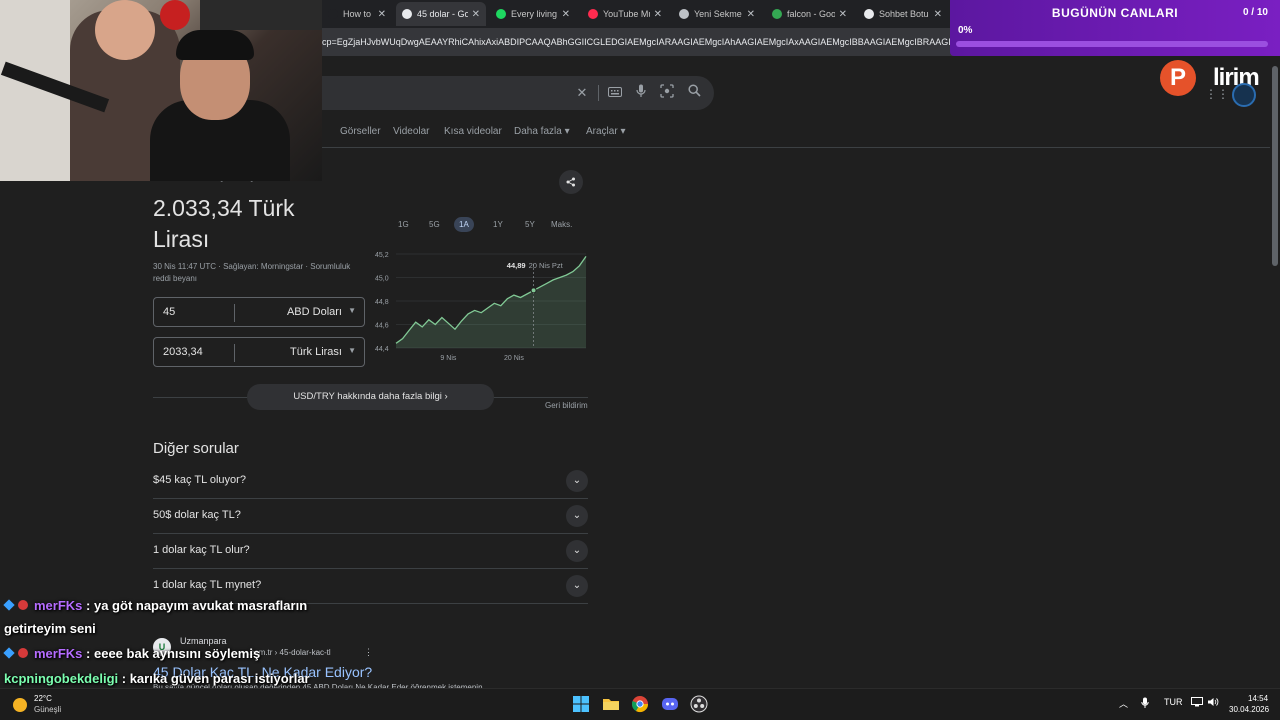 The width and height of the screenshot is (1280, 720). Describe the element at coordinates (370, 397) in the screenshot. I see `more-info-button: USD/TRY hakkında daha fazla bilgi ›` at that location.